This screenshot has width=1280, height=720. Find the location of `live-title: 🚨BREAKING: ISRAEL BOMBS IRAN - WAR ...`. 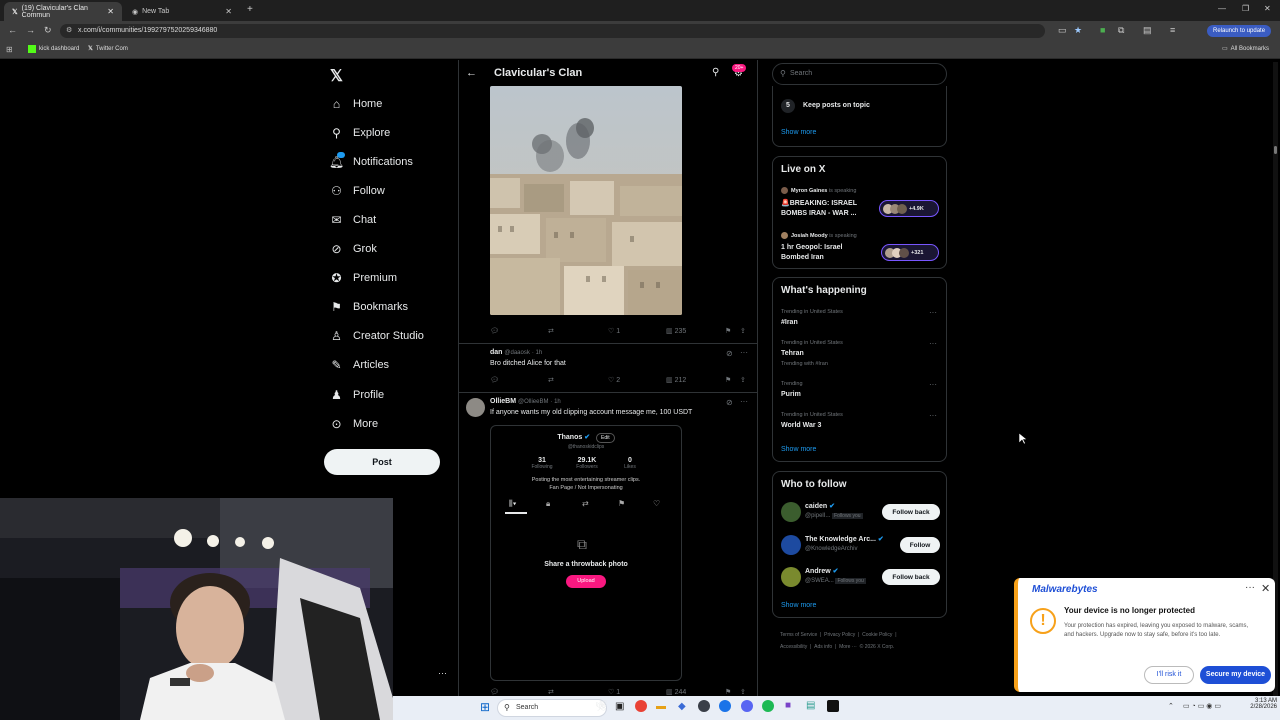

live-title: 🚨BREAKING: ISRAEL BOMBS IRAN - WAR ... is located at coordinates (819, 209).